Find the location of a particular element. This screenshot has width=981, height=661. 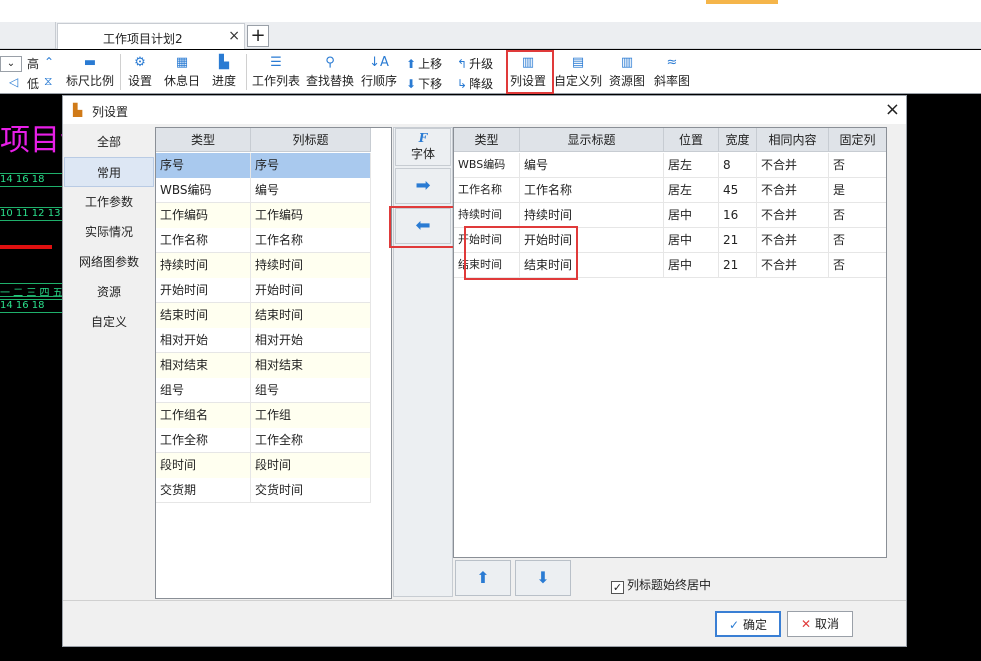

table-row: 持续时间 持续时间 居中 16 不合并否 is located at coordinates (670, 215).